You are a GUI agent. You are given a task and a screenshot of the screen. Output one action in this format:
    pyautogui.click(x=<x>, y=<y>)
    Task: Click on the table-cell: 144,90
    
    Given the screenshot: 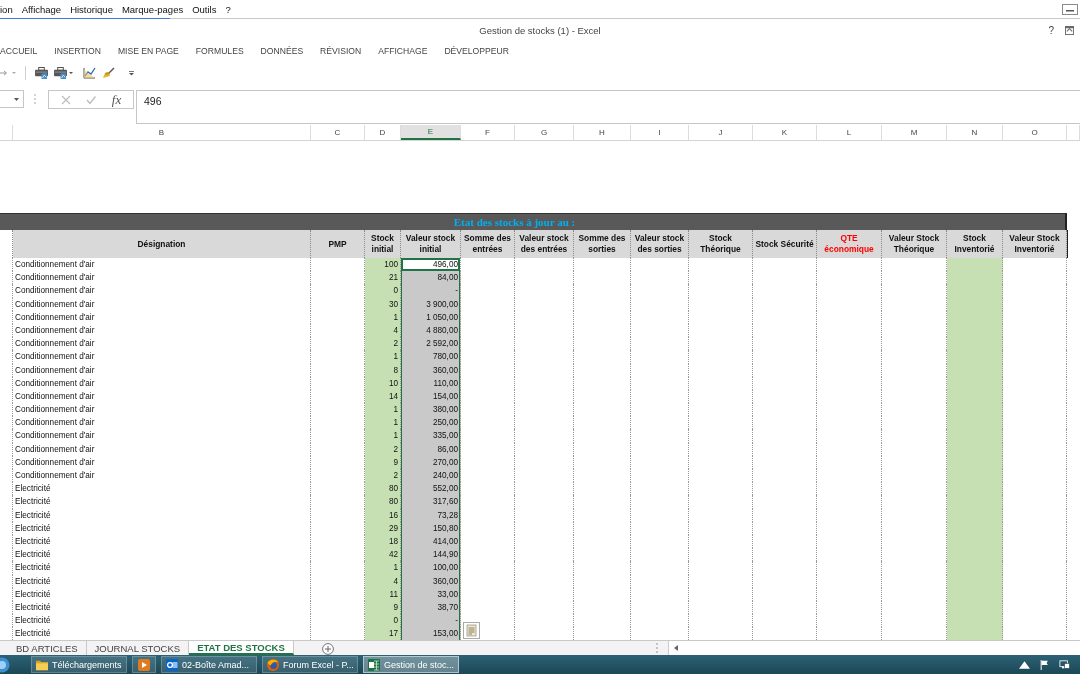 What is the action you would take?
    pyautogui.click(x=431, y=555)
    